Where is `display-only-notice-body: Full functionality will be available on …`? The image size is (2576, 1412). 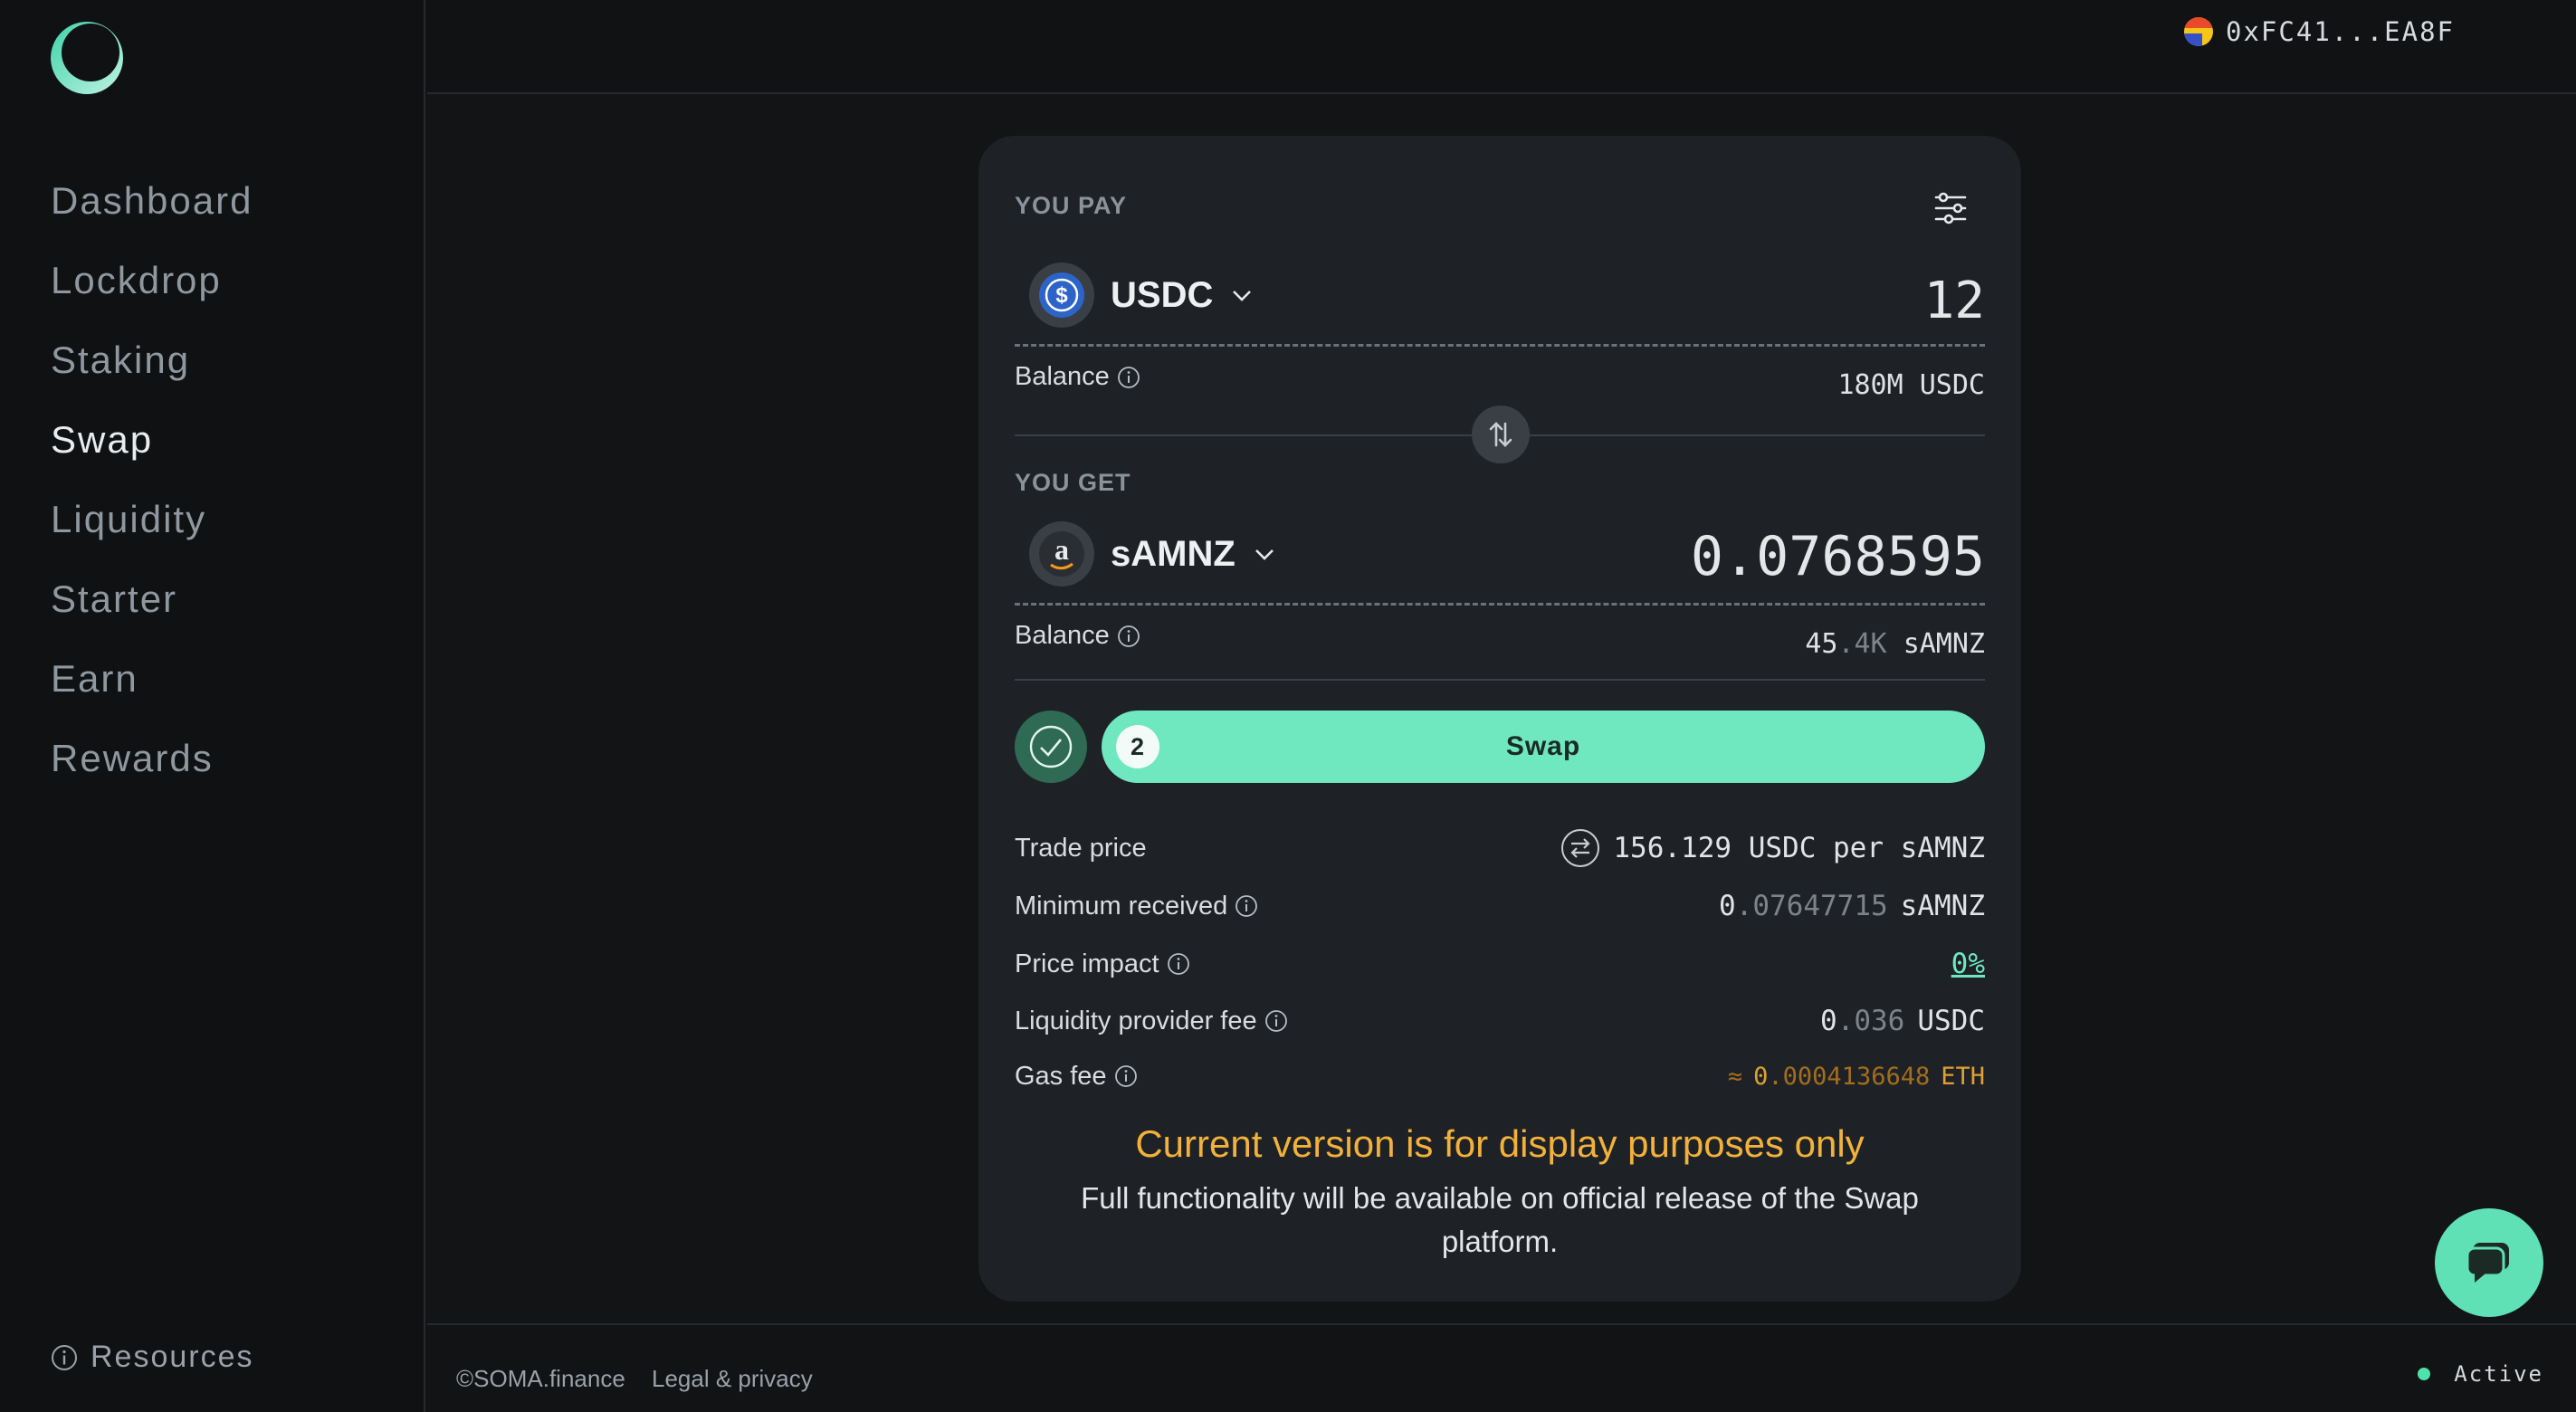
display-only-notice-body: Full functionality will be available on … is located at coordinates (1500, 1219).